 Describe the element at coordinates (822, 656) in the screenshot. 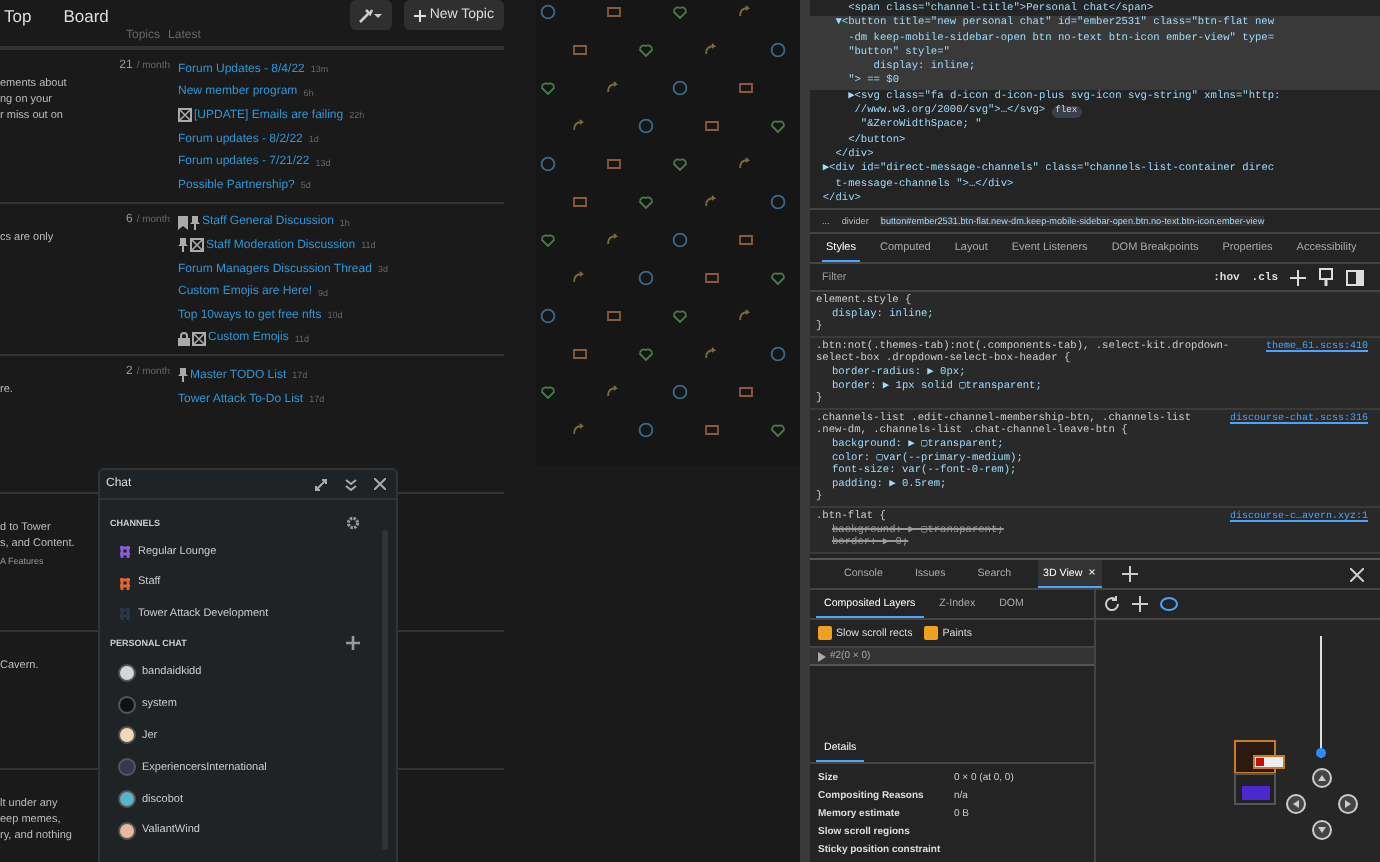

I see `expand-arrow-icon` at that location.